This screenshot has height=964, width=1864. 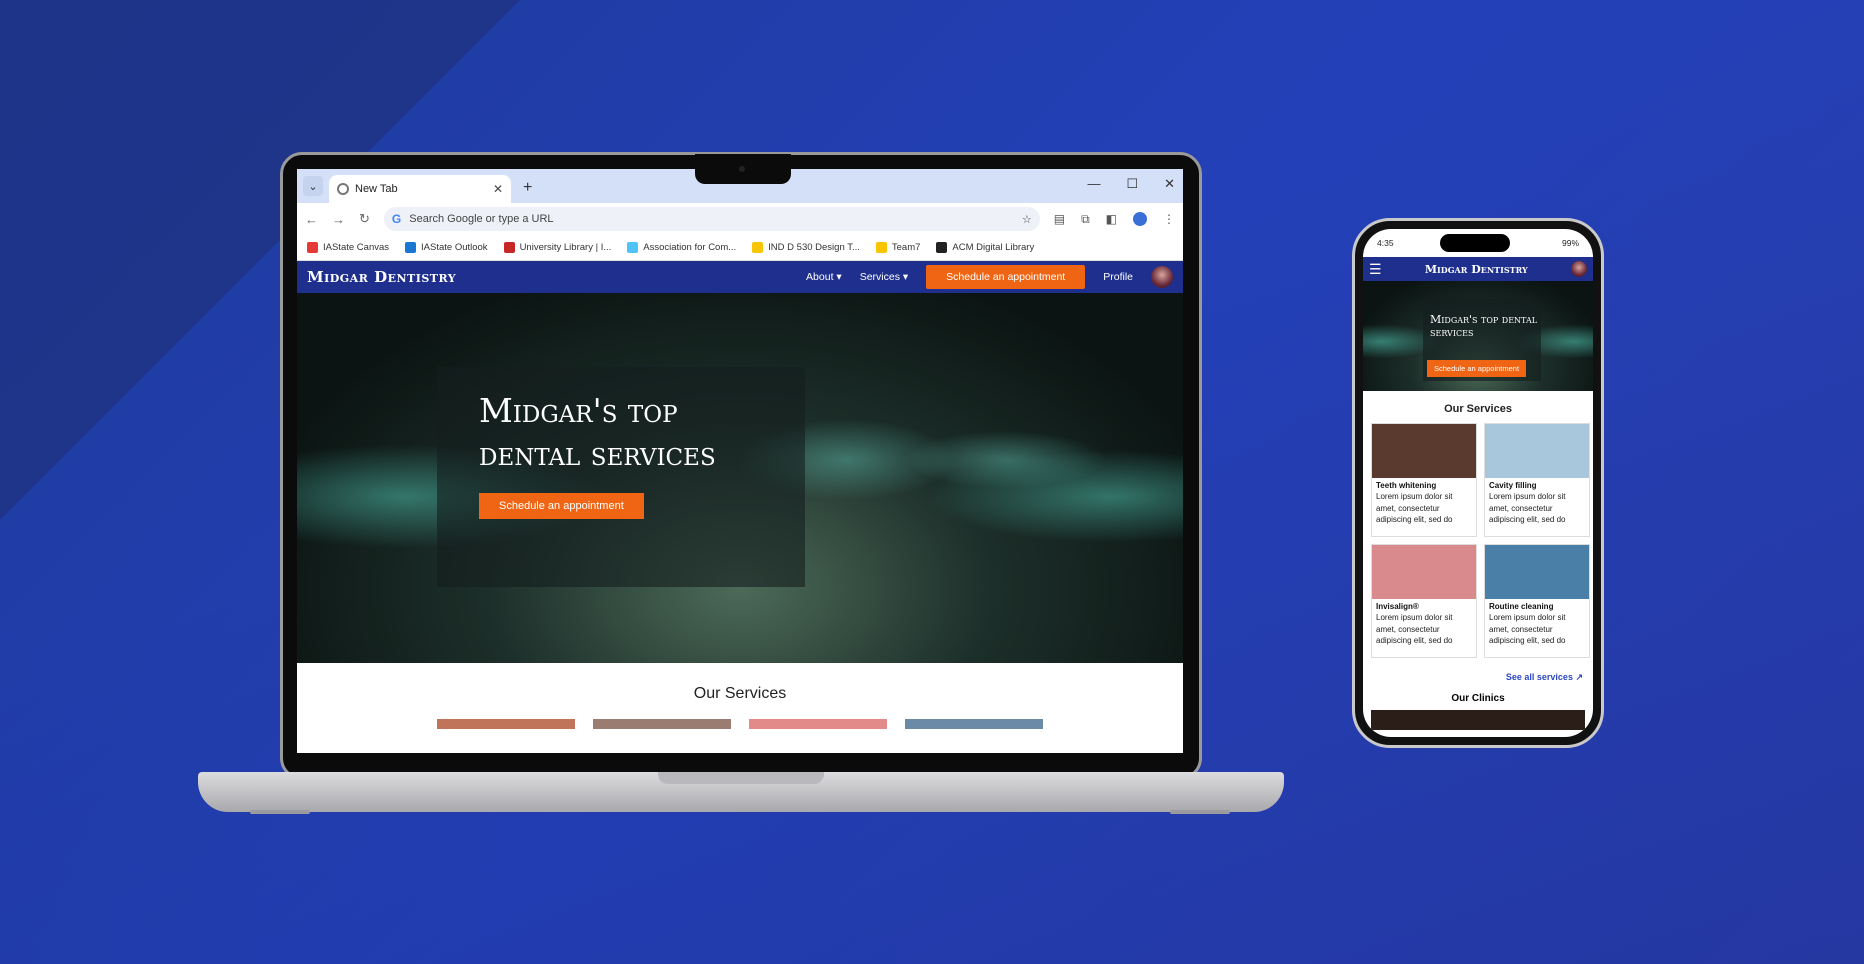 What do you see at coordinates (561, 506) in the screenshot?
I see `hero-schedule-button: Schedule an appointment` at bounding box center [561, 506].